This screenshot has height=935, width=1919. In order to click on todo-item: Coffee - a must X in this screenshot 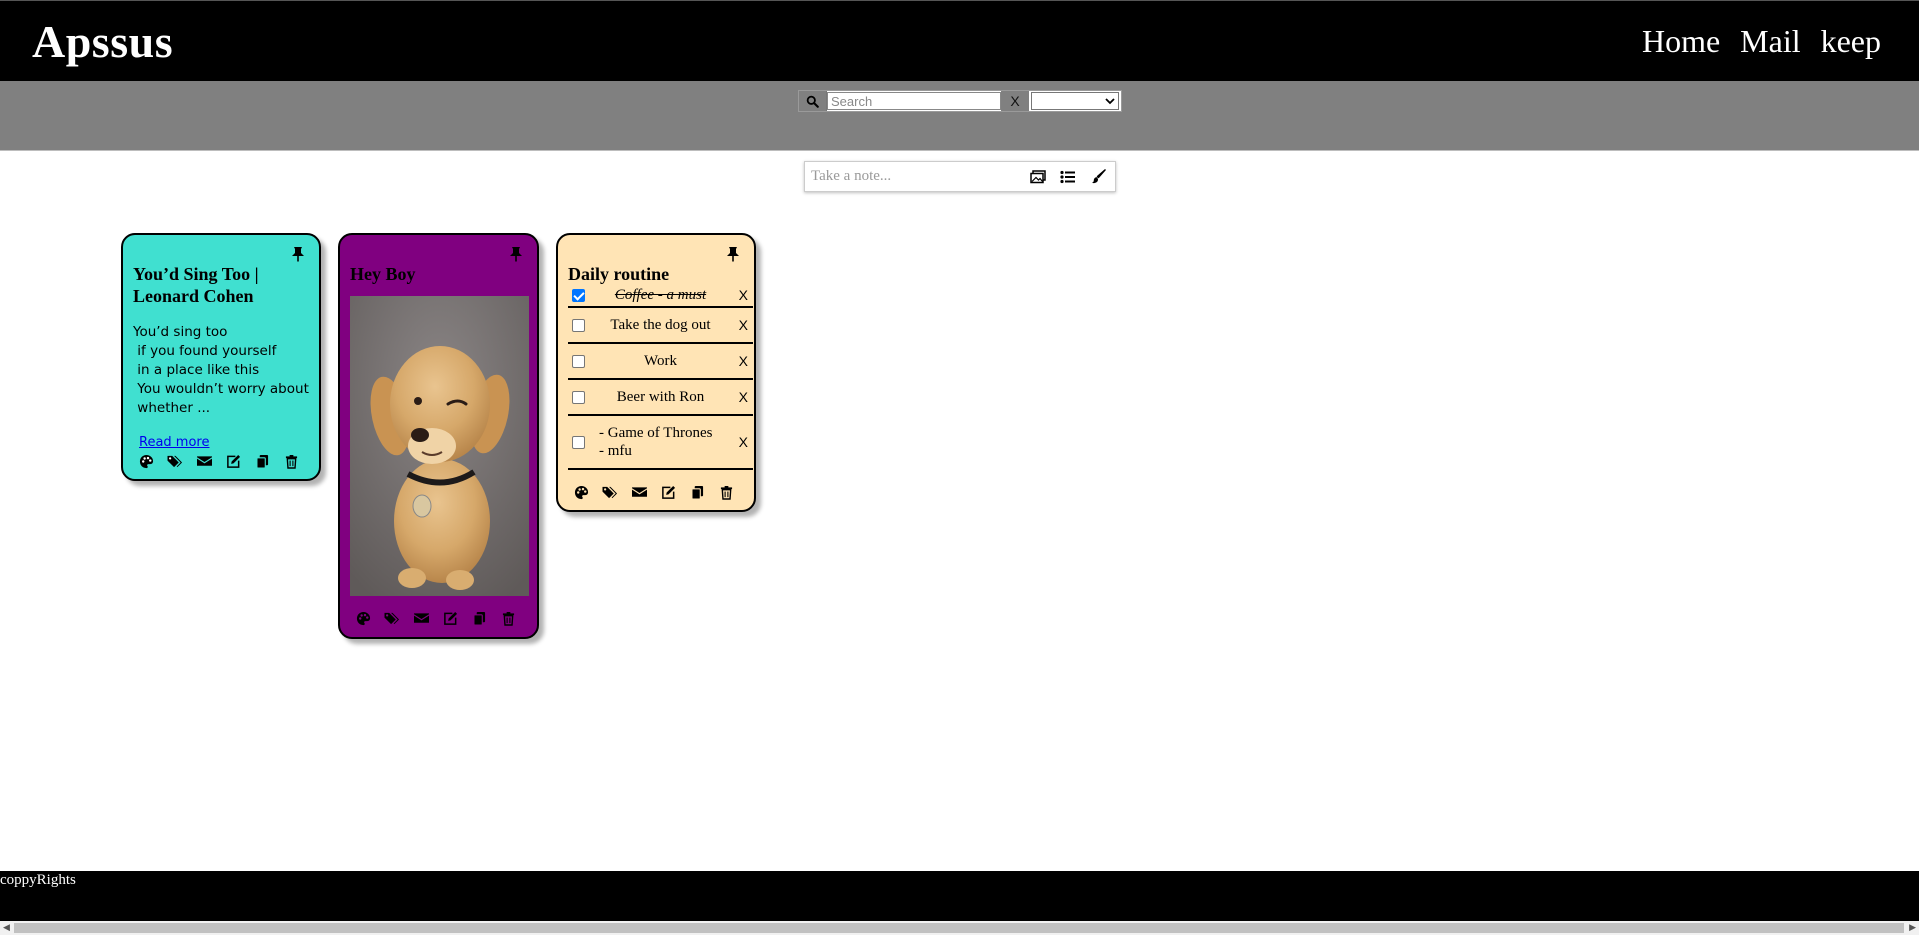, I will do `click(660, 296)`.